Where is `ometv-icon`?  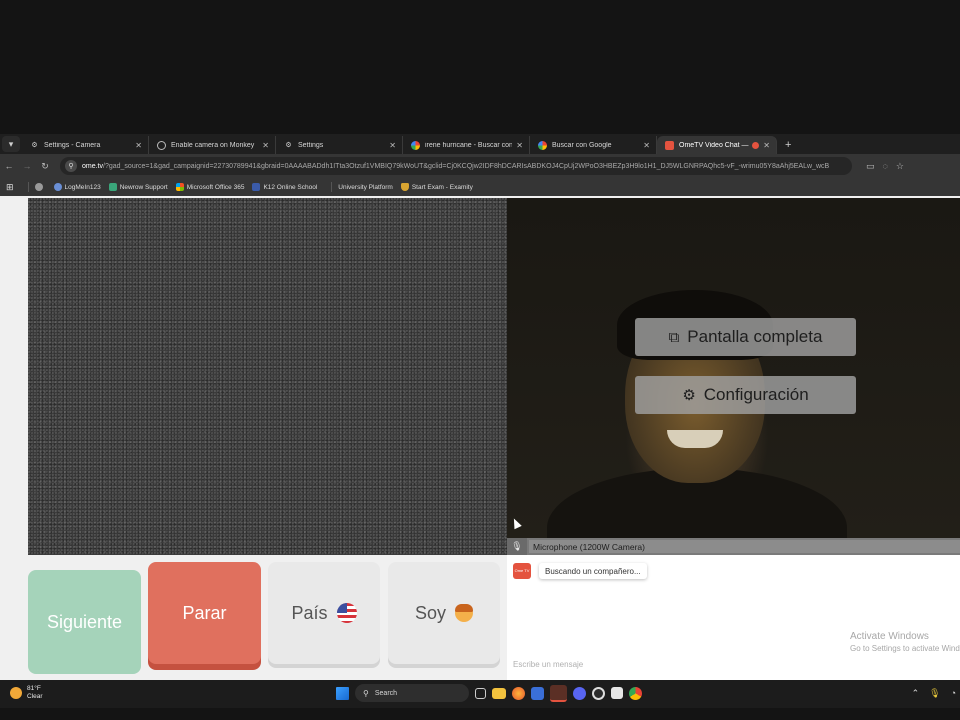
ometv-icon is located at coordinates (669, 145).